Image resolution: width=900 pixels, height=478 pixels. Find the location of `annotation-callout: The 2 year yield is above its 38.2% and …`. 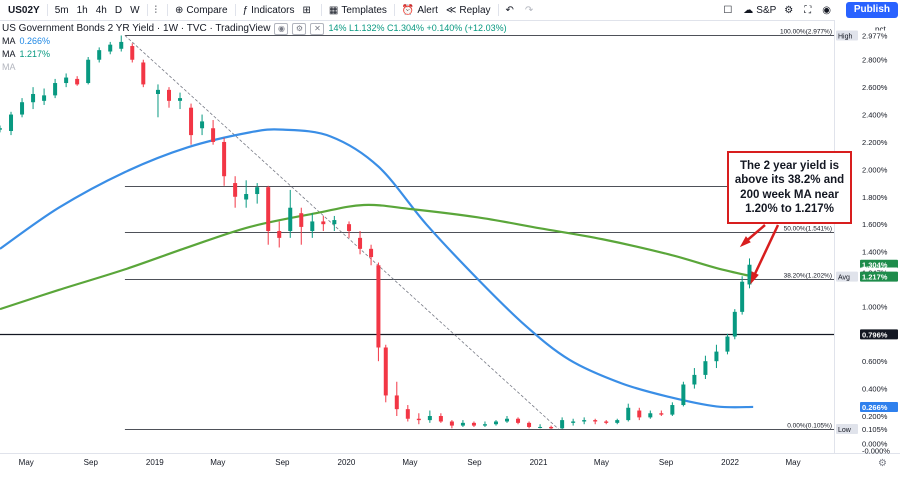

annotation-callout: The 2 year yield is above its 38.2% and … is located at coordinates (789, 187).